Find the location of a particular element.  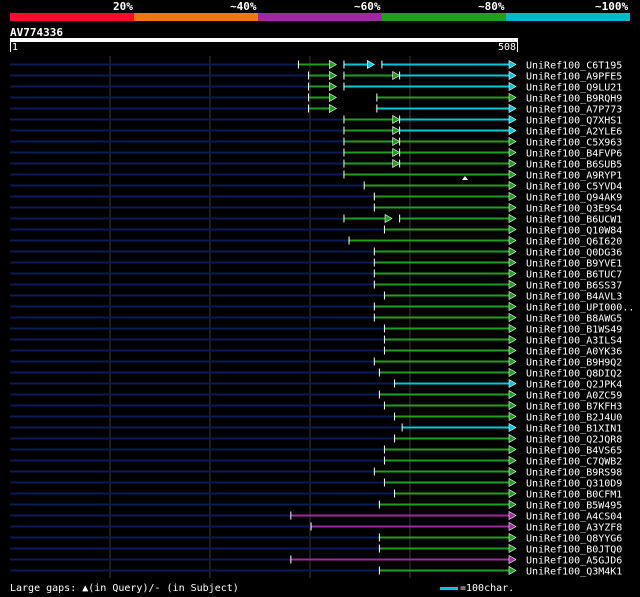

hit-label: UniRef100_A9RYP1 is located at coordinates (574, 176).